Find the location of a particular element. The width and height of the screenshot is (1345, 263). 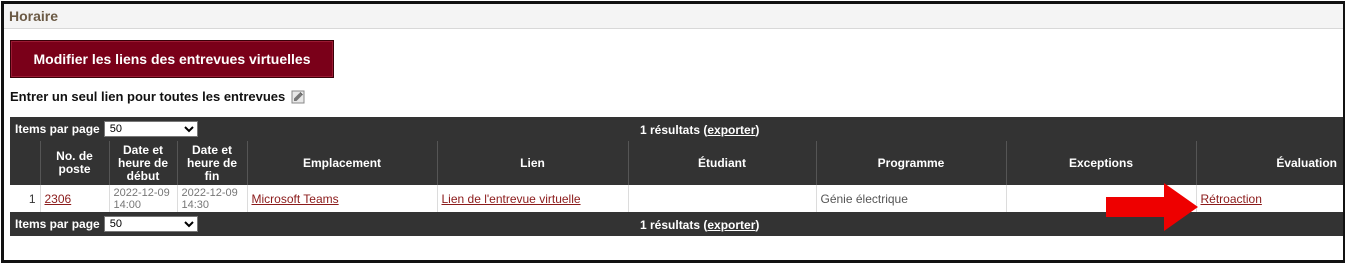

row-index: 1 is located at coordinates (25, 198).